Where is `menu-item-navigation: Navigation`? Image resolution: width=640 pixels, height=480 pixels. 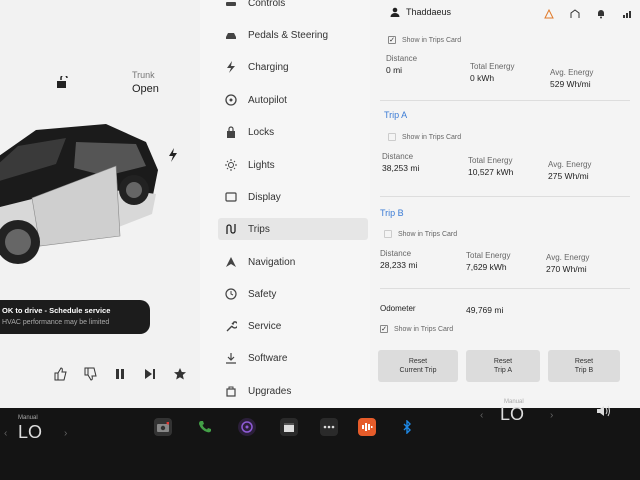
menu-item-navigation: Navigation is located at coordinates (259, 262).